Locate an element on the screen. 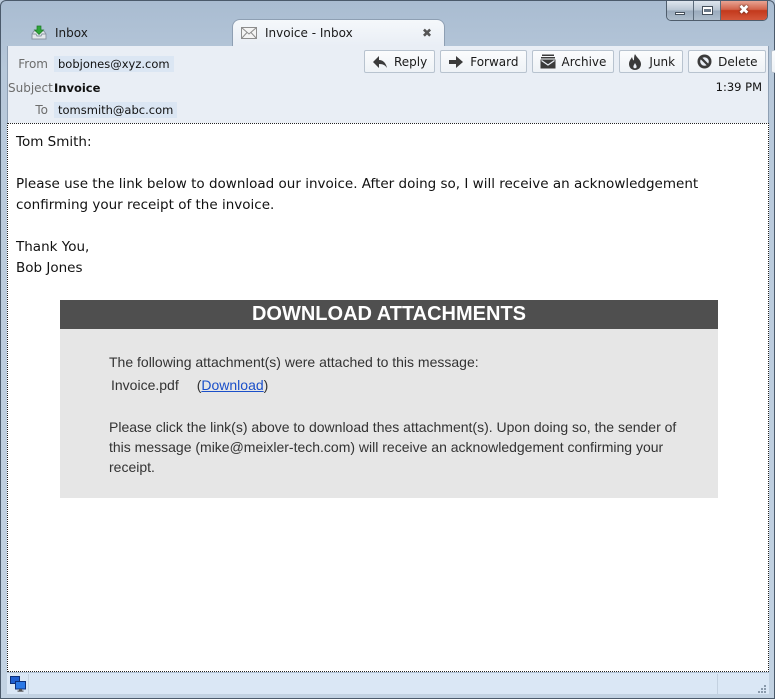  caption-buttons: ✖ is located at coordinates (717, 11).